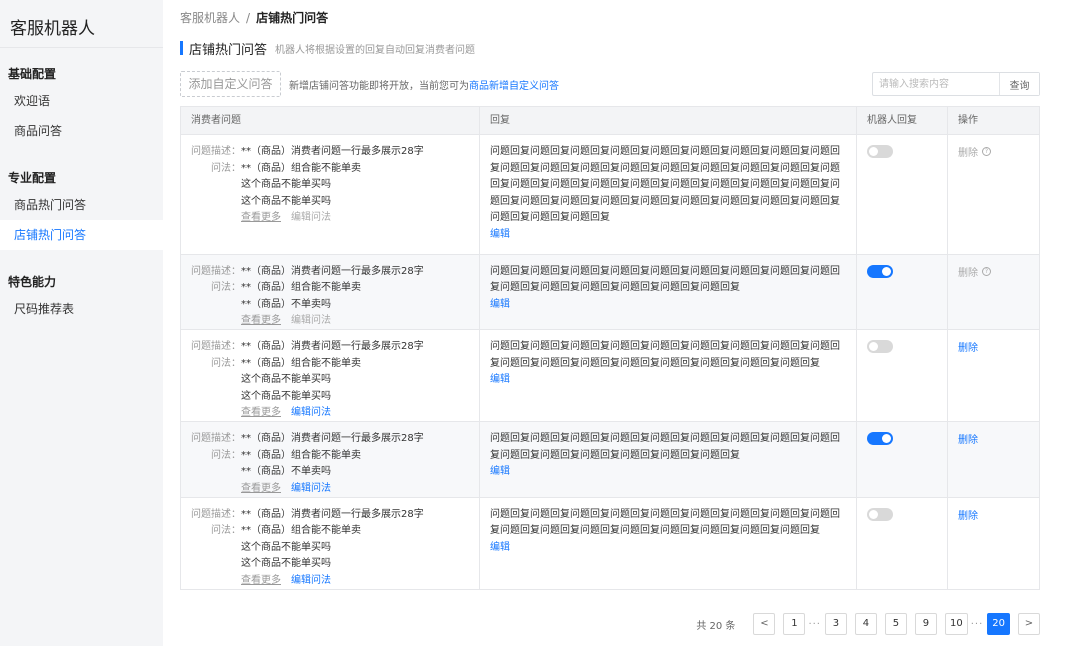 This screenshot has height=646, width=1069. Describe the element at coordinates (610, 84) in the screenshot. I see `toolbar: 添加自定义问答 新增店铺问答功能即将开放，当前您可为商品新增自定义问答 查询` at that location.